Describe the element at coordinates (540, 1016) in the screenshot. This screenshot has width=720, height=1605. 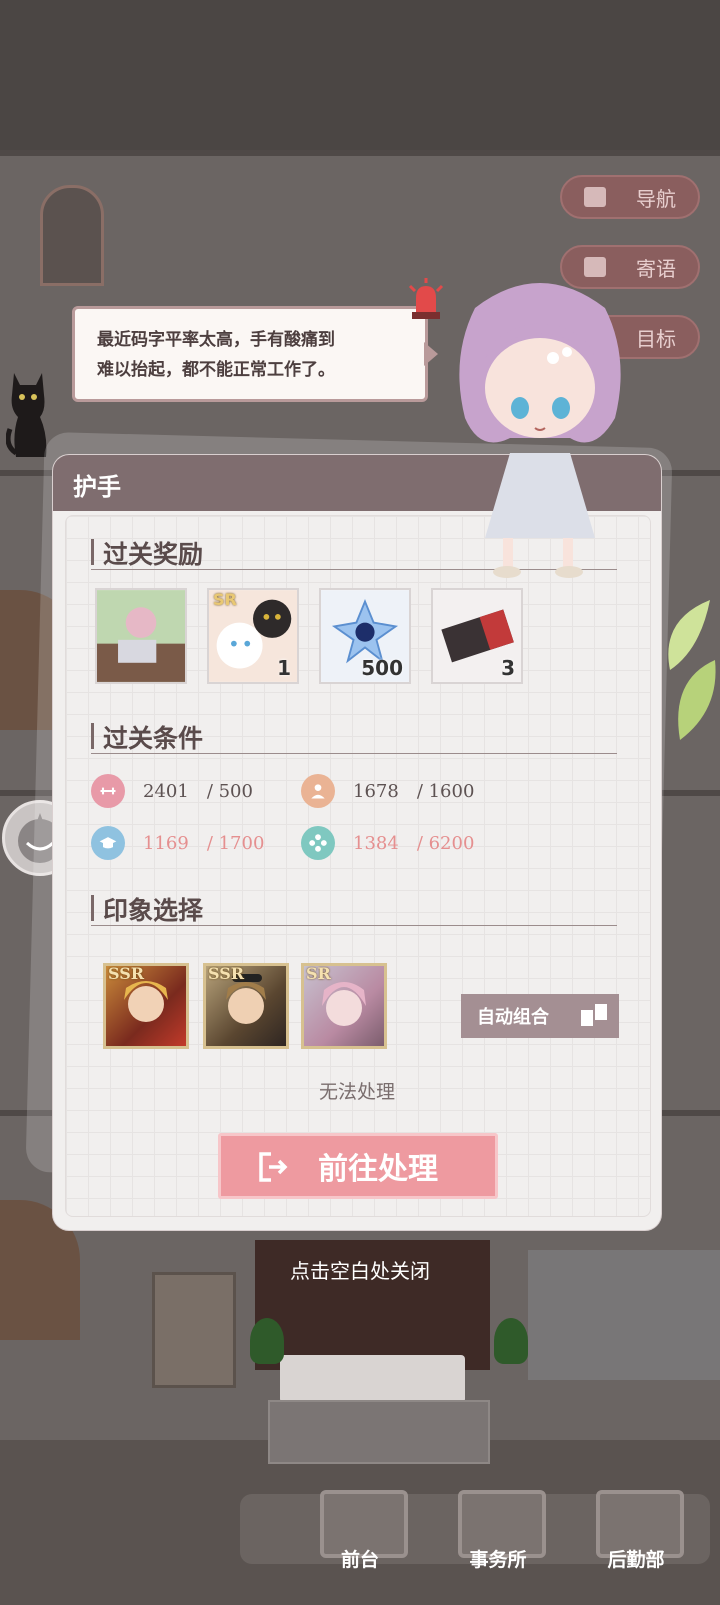
I see `auto-combine-button: 自动组合` at that location.